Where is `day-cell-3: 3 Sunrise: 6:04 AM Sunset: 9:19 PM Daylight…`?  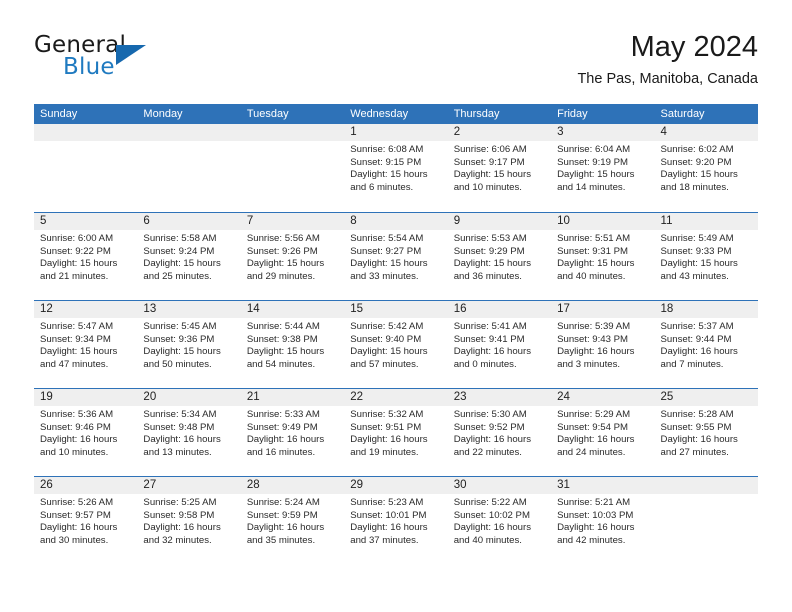
day-cell-3: 3 Sunrise: 6:04 AM Sunset: 9:19 PM Daylight… is located at coordinates (603, 168).